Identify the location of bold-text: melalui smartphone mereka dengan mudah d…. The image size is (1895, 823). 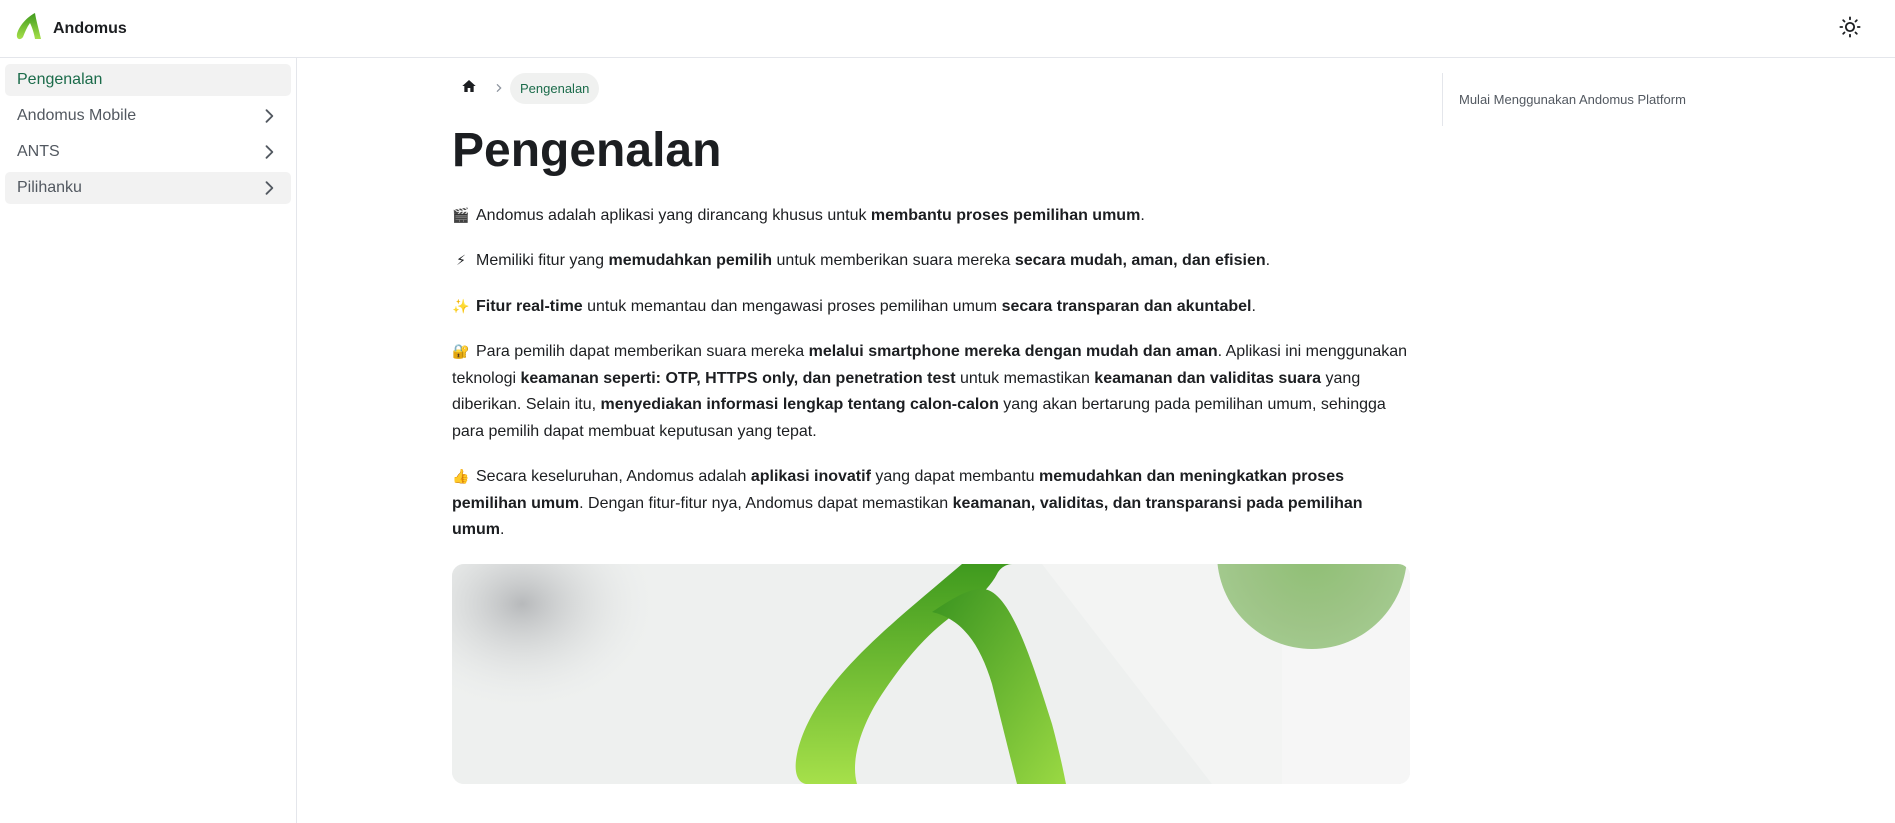
(1013, 352).